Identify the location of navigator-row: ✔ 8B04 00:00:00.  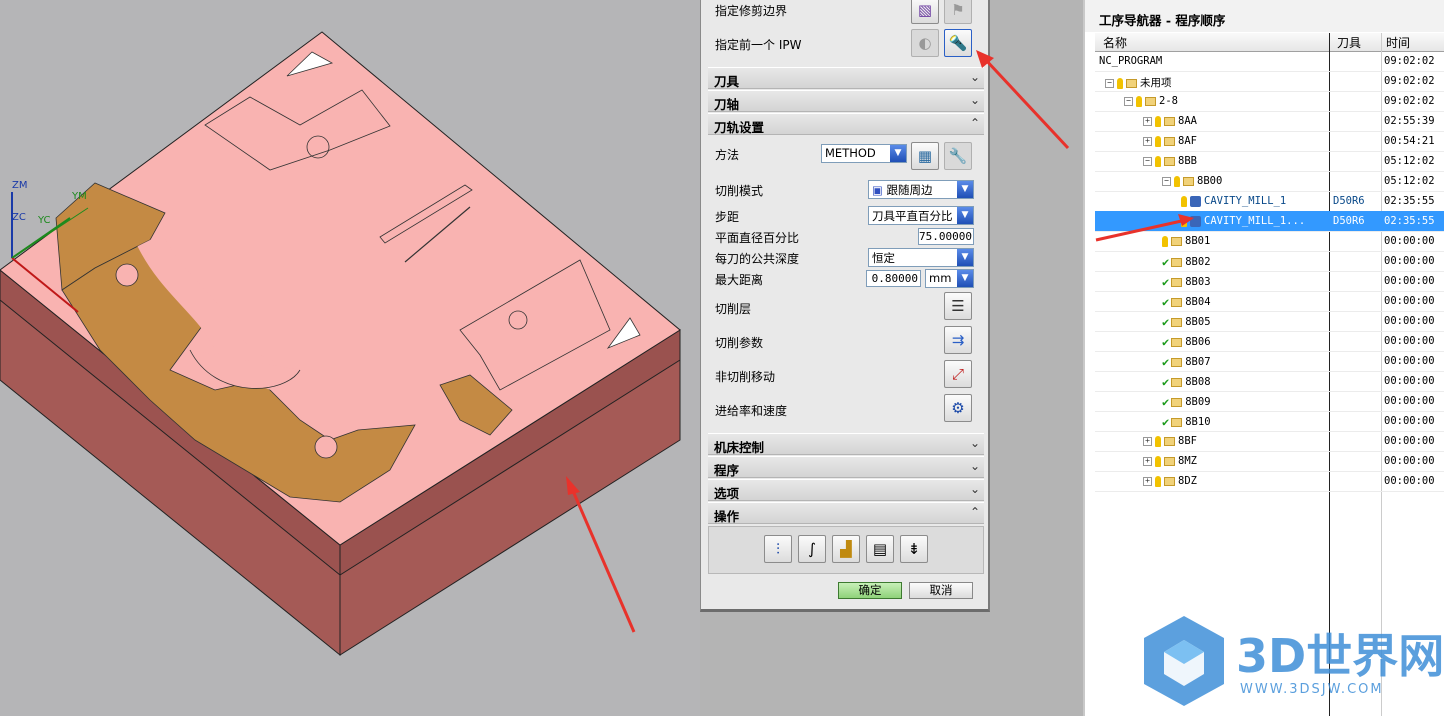
(1269, 301).